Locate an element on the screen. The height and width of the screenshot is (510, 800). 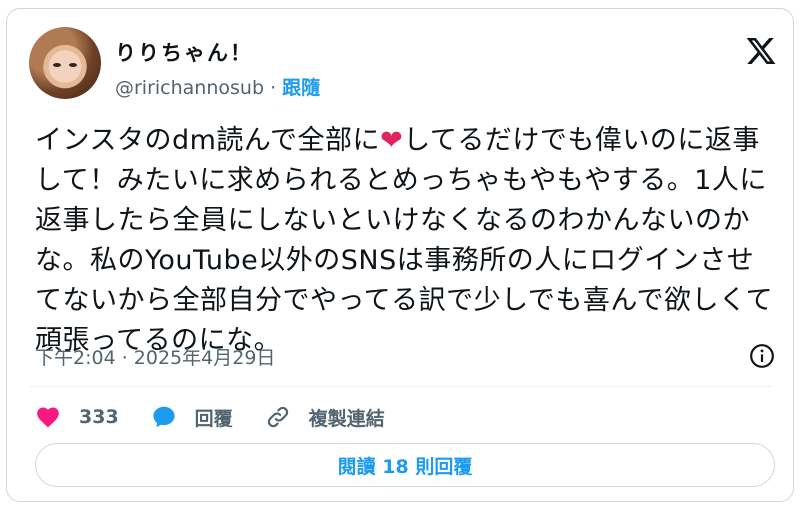
reply-label: 回覆 is located at coordinates (213, 418).